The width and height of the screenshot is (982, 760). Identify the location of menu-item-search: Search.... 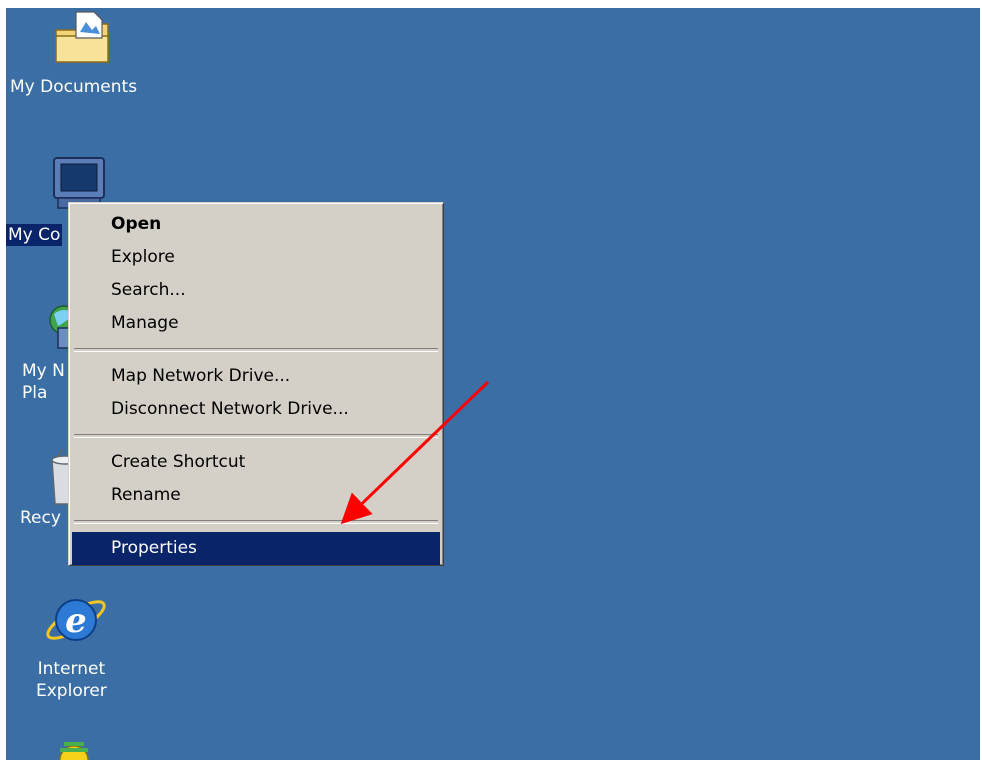
(256, 290).